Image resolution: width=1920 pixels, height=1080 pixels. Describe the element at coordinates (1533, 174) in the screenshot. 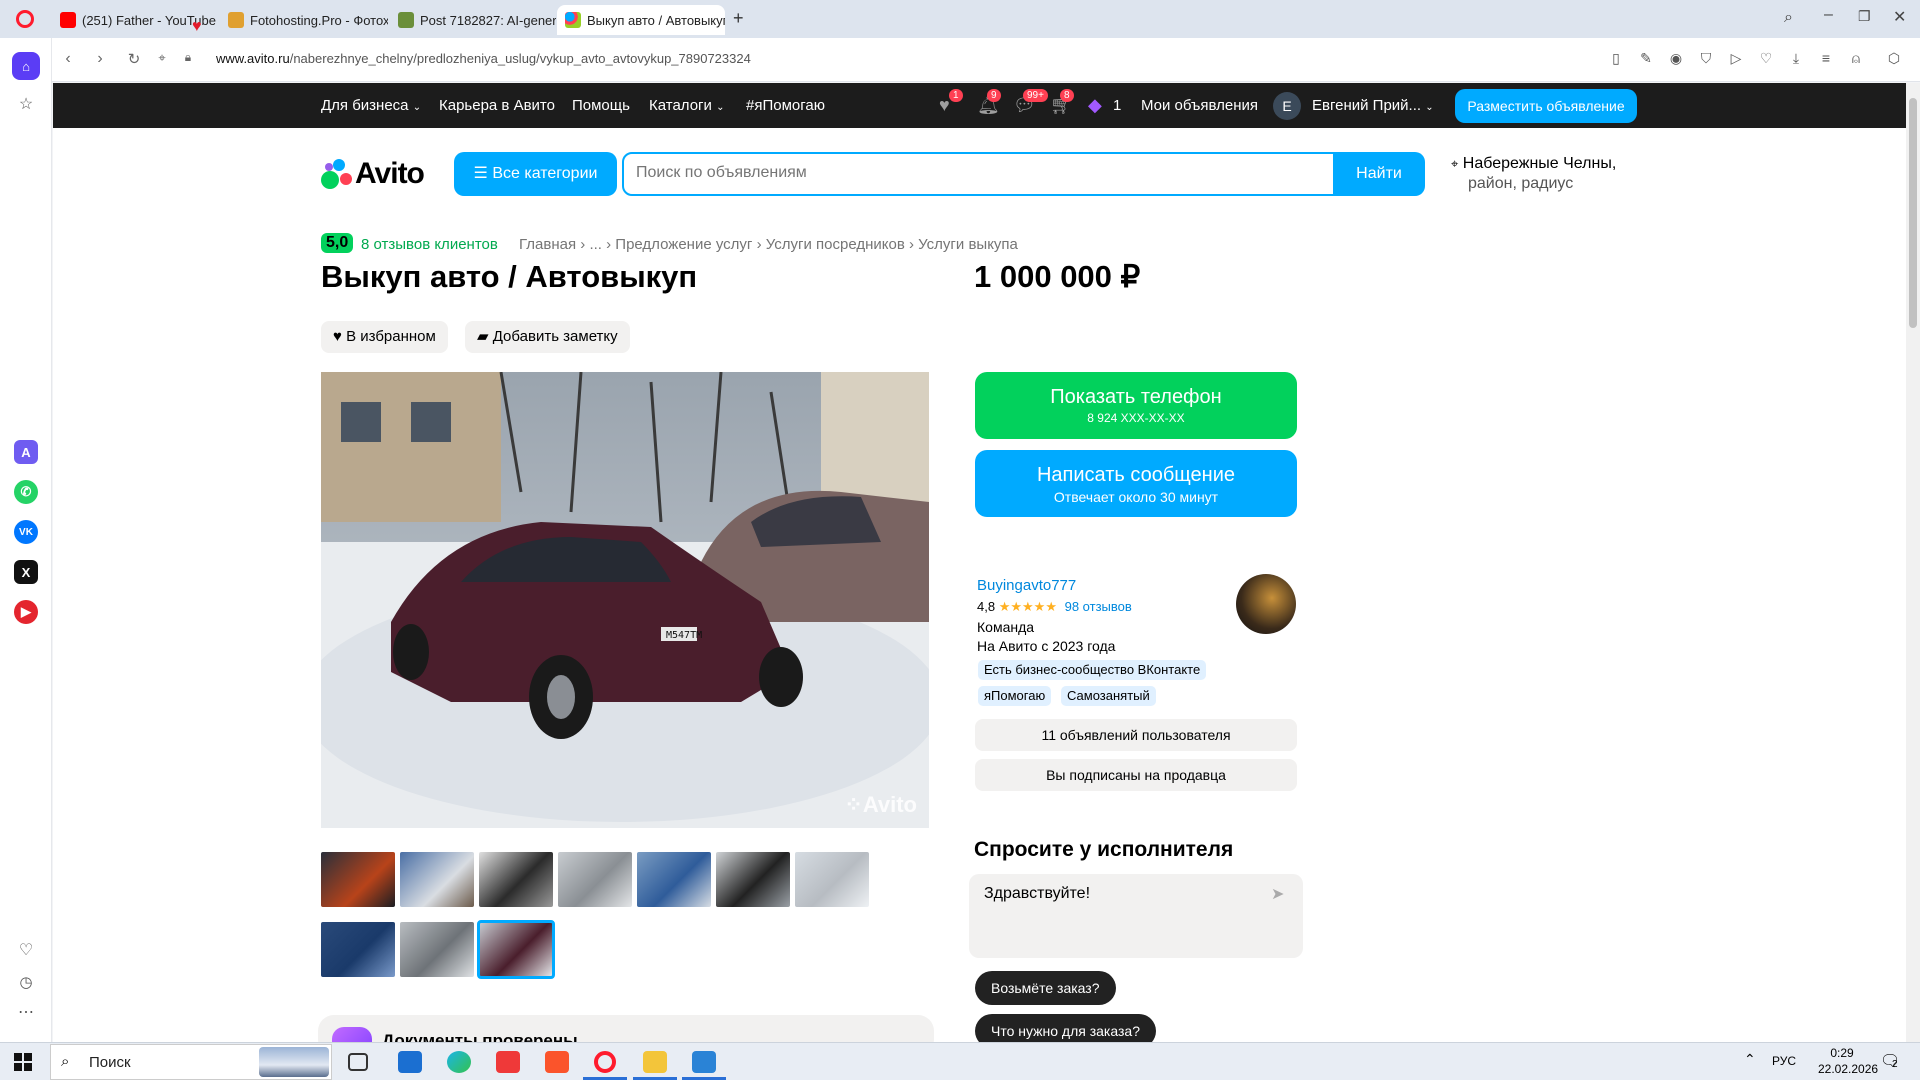

I see `location-selector: ⌖ Набережные Челны, район, радиус` at that location.